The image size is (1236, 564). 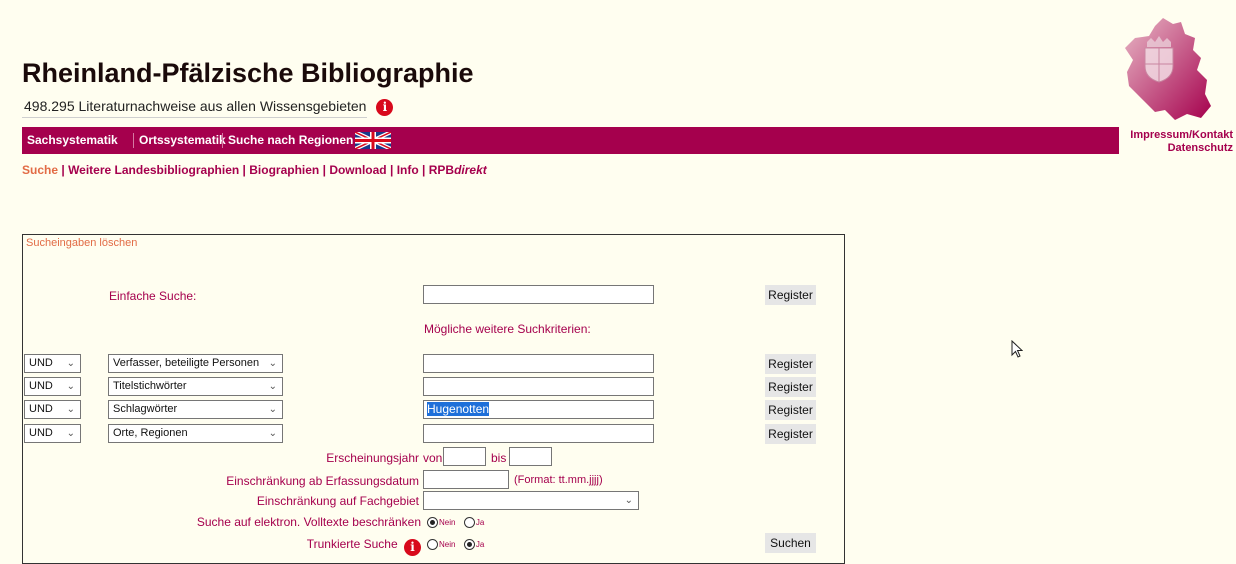 I want to click on page-title: Rheinland-Pfälzische Bibliographie, so click(x=248, y=73).